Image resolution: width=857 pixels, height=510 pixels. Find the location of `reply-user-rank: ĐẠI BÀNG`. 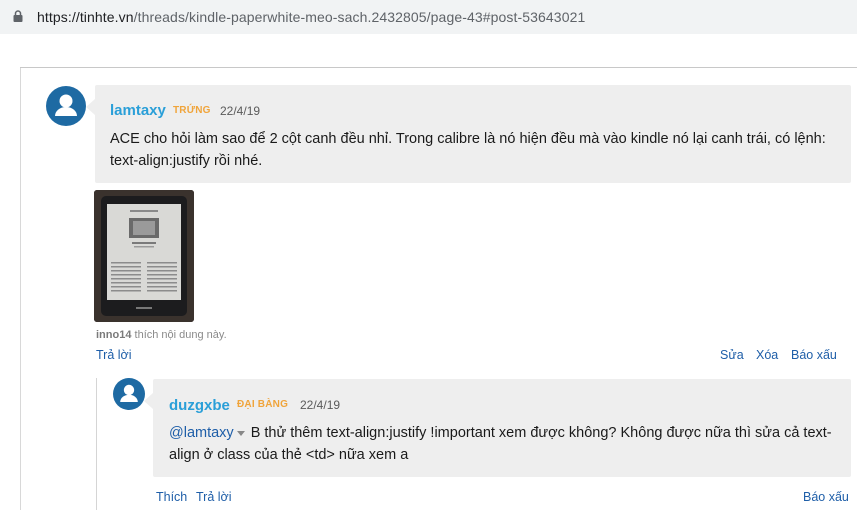

reply-user-rank: ĐẠI BÀNG is located at coordinates (263, 404).